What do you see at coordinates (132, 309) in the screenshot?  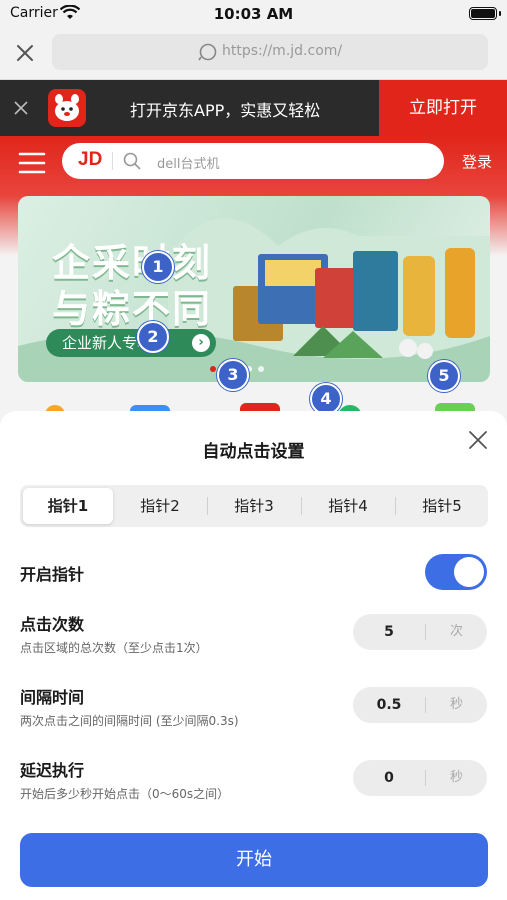 I see `carousel-title-line2: 与粽不同` at bounding box center [132, 309].